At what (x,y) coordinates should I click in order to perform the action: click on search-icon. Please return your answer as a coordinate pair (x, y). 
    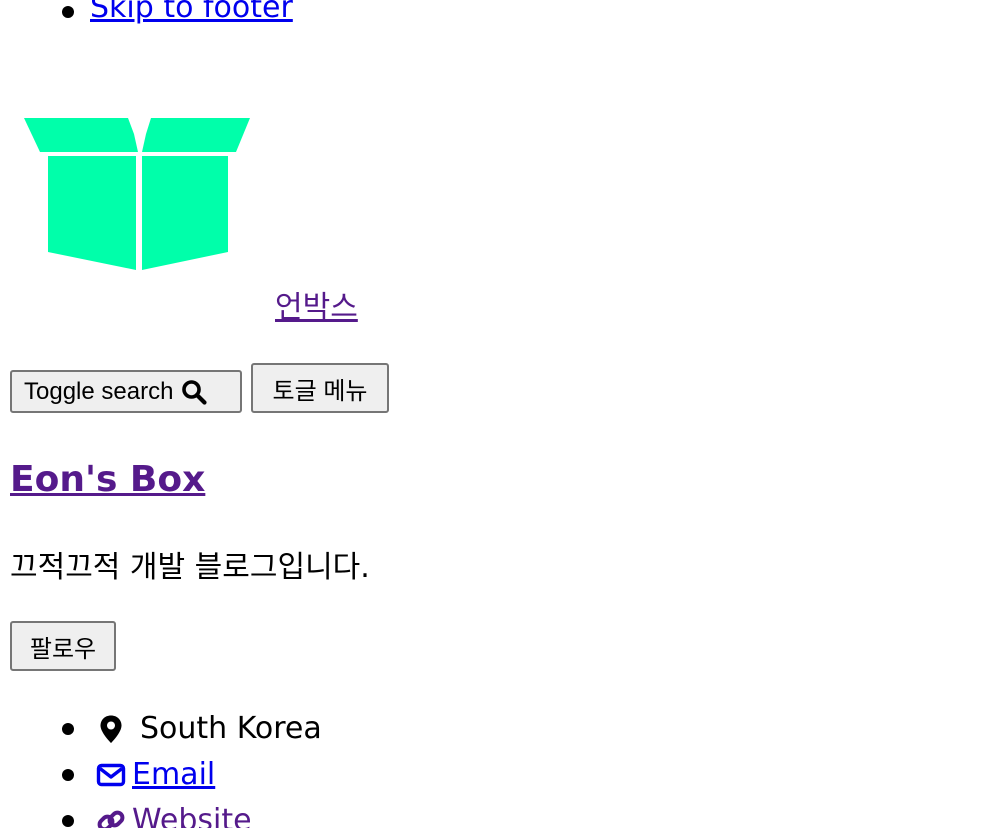
    Looking at the image, I should click on (195, 392).